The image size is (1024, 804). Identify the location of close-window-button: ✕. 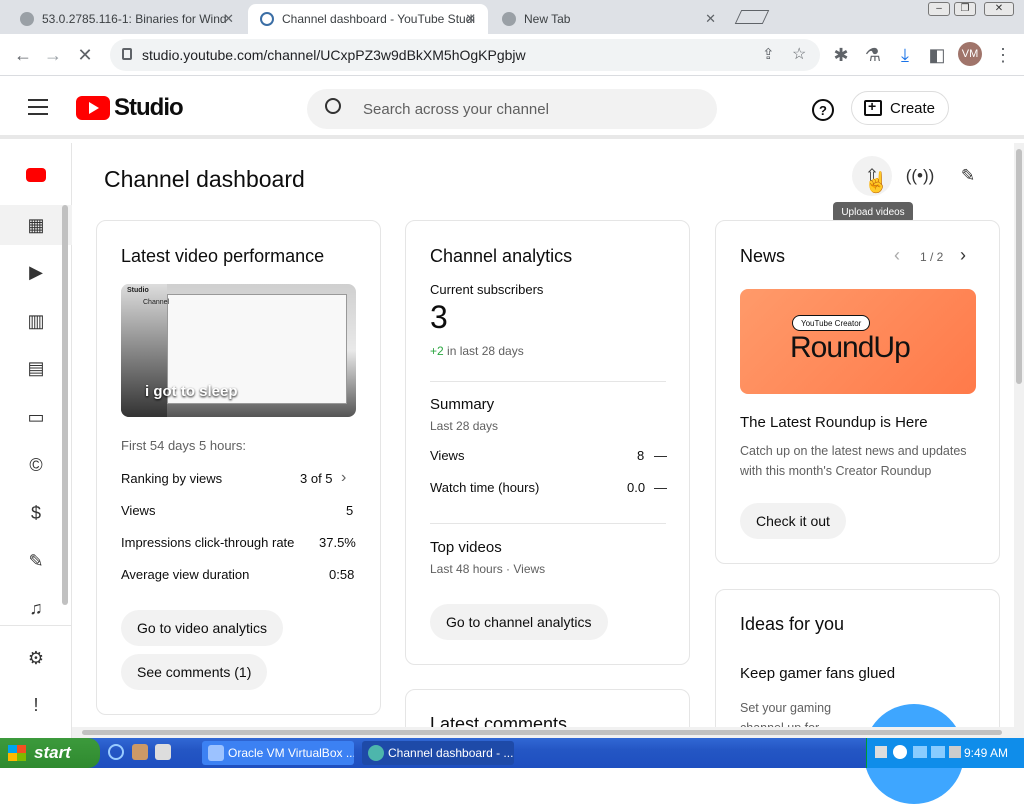
(999, 9).